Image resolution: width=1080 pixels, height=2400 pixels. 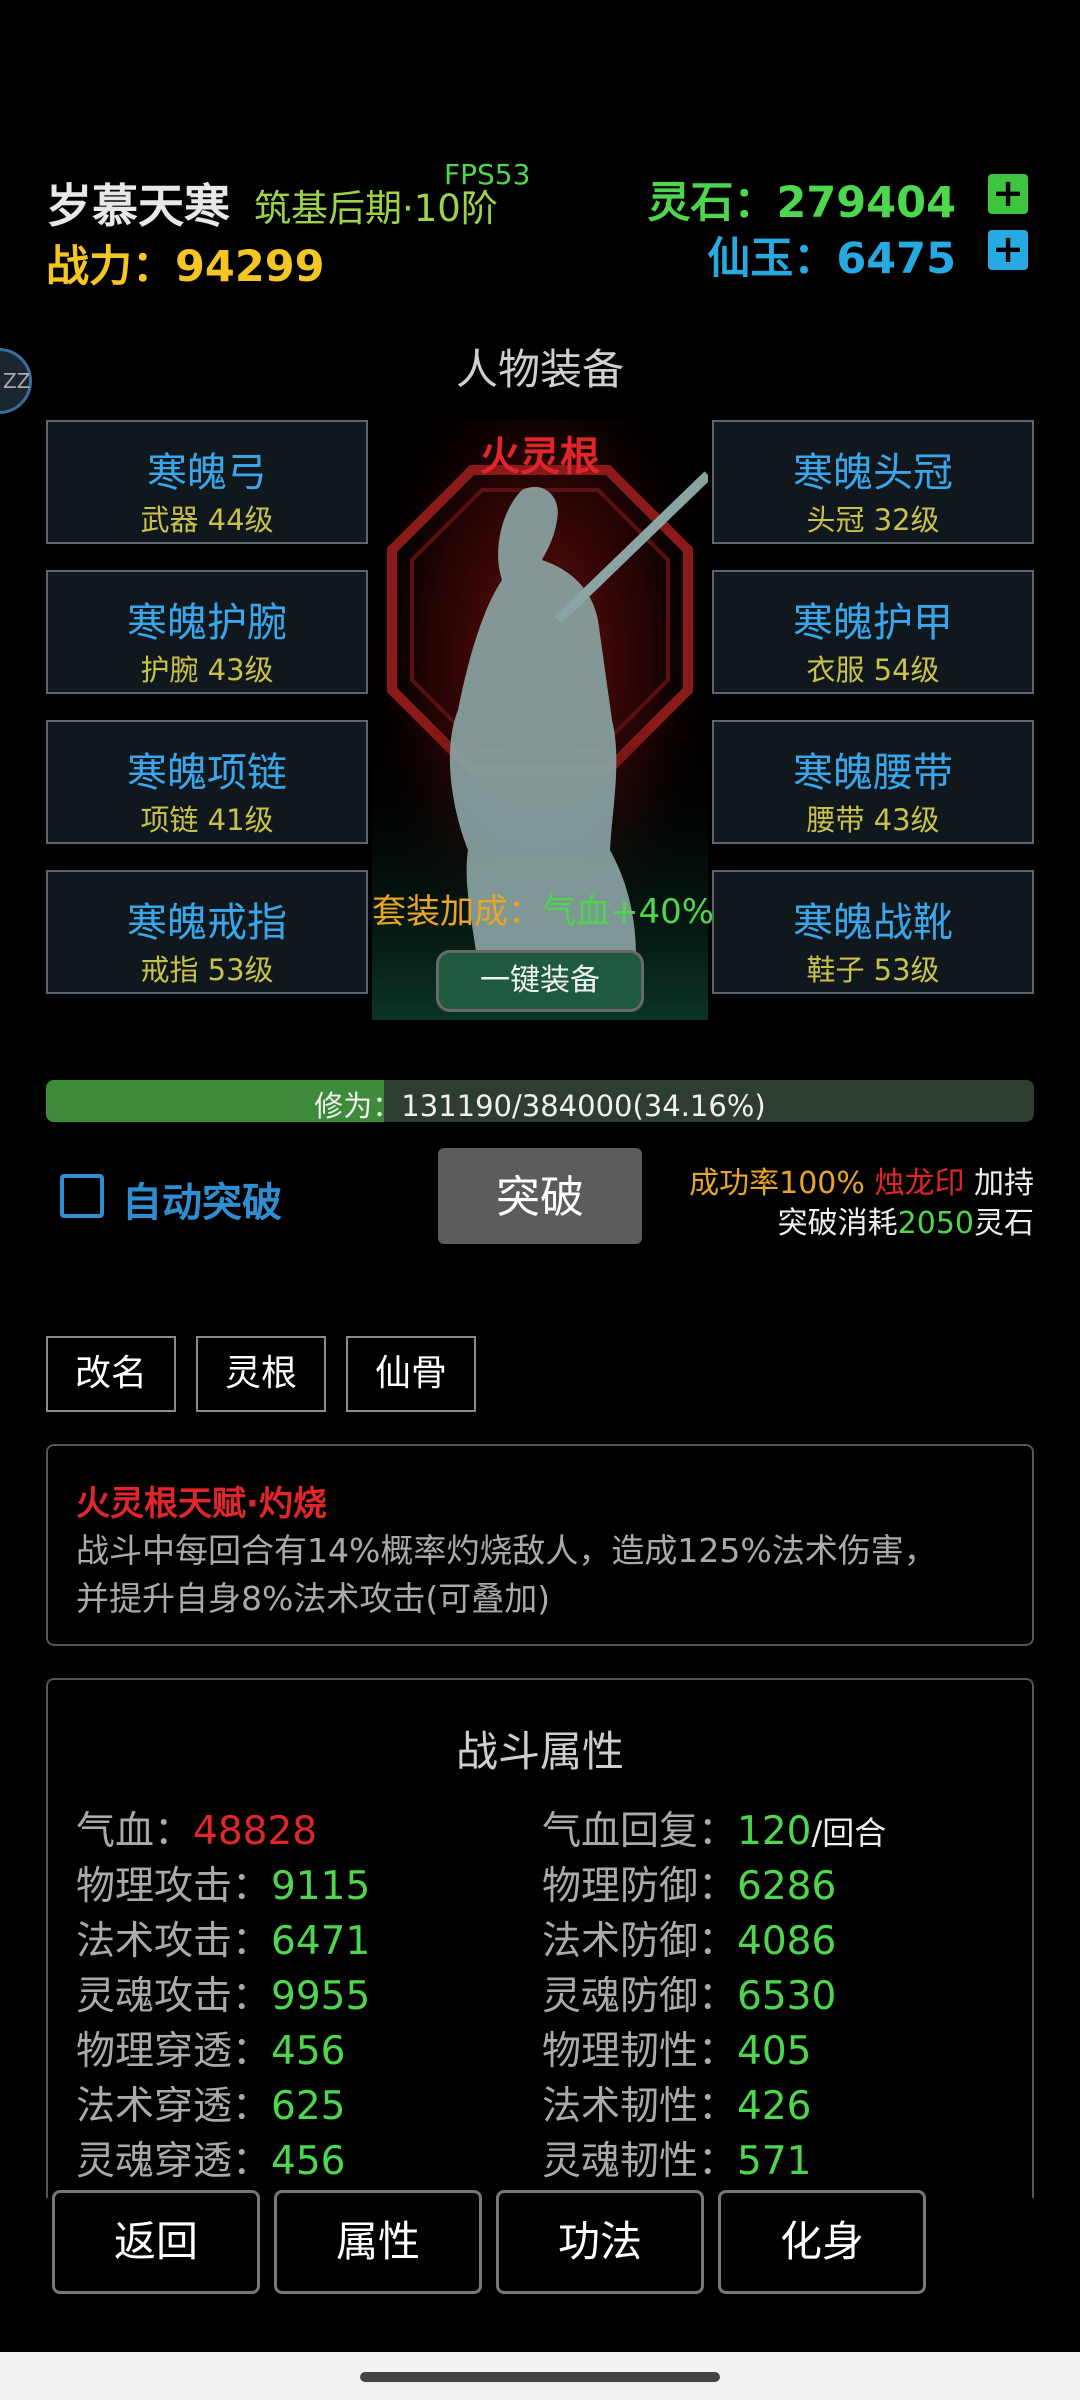 I want to click on immortal-bone-button: 仙骨, so click(x=411, y=1374).